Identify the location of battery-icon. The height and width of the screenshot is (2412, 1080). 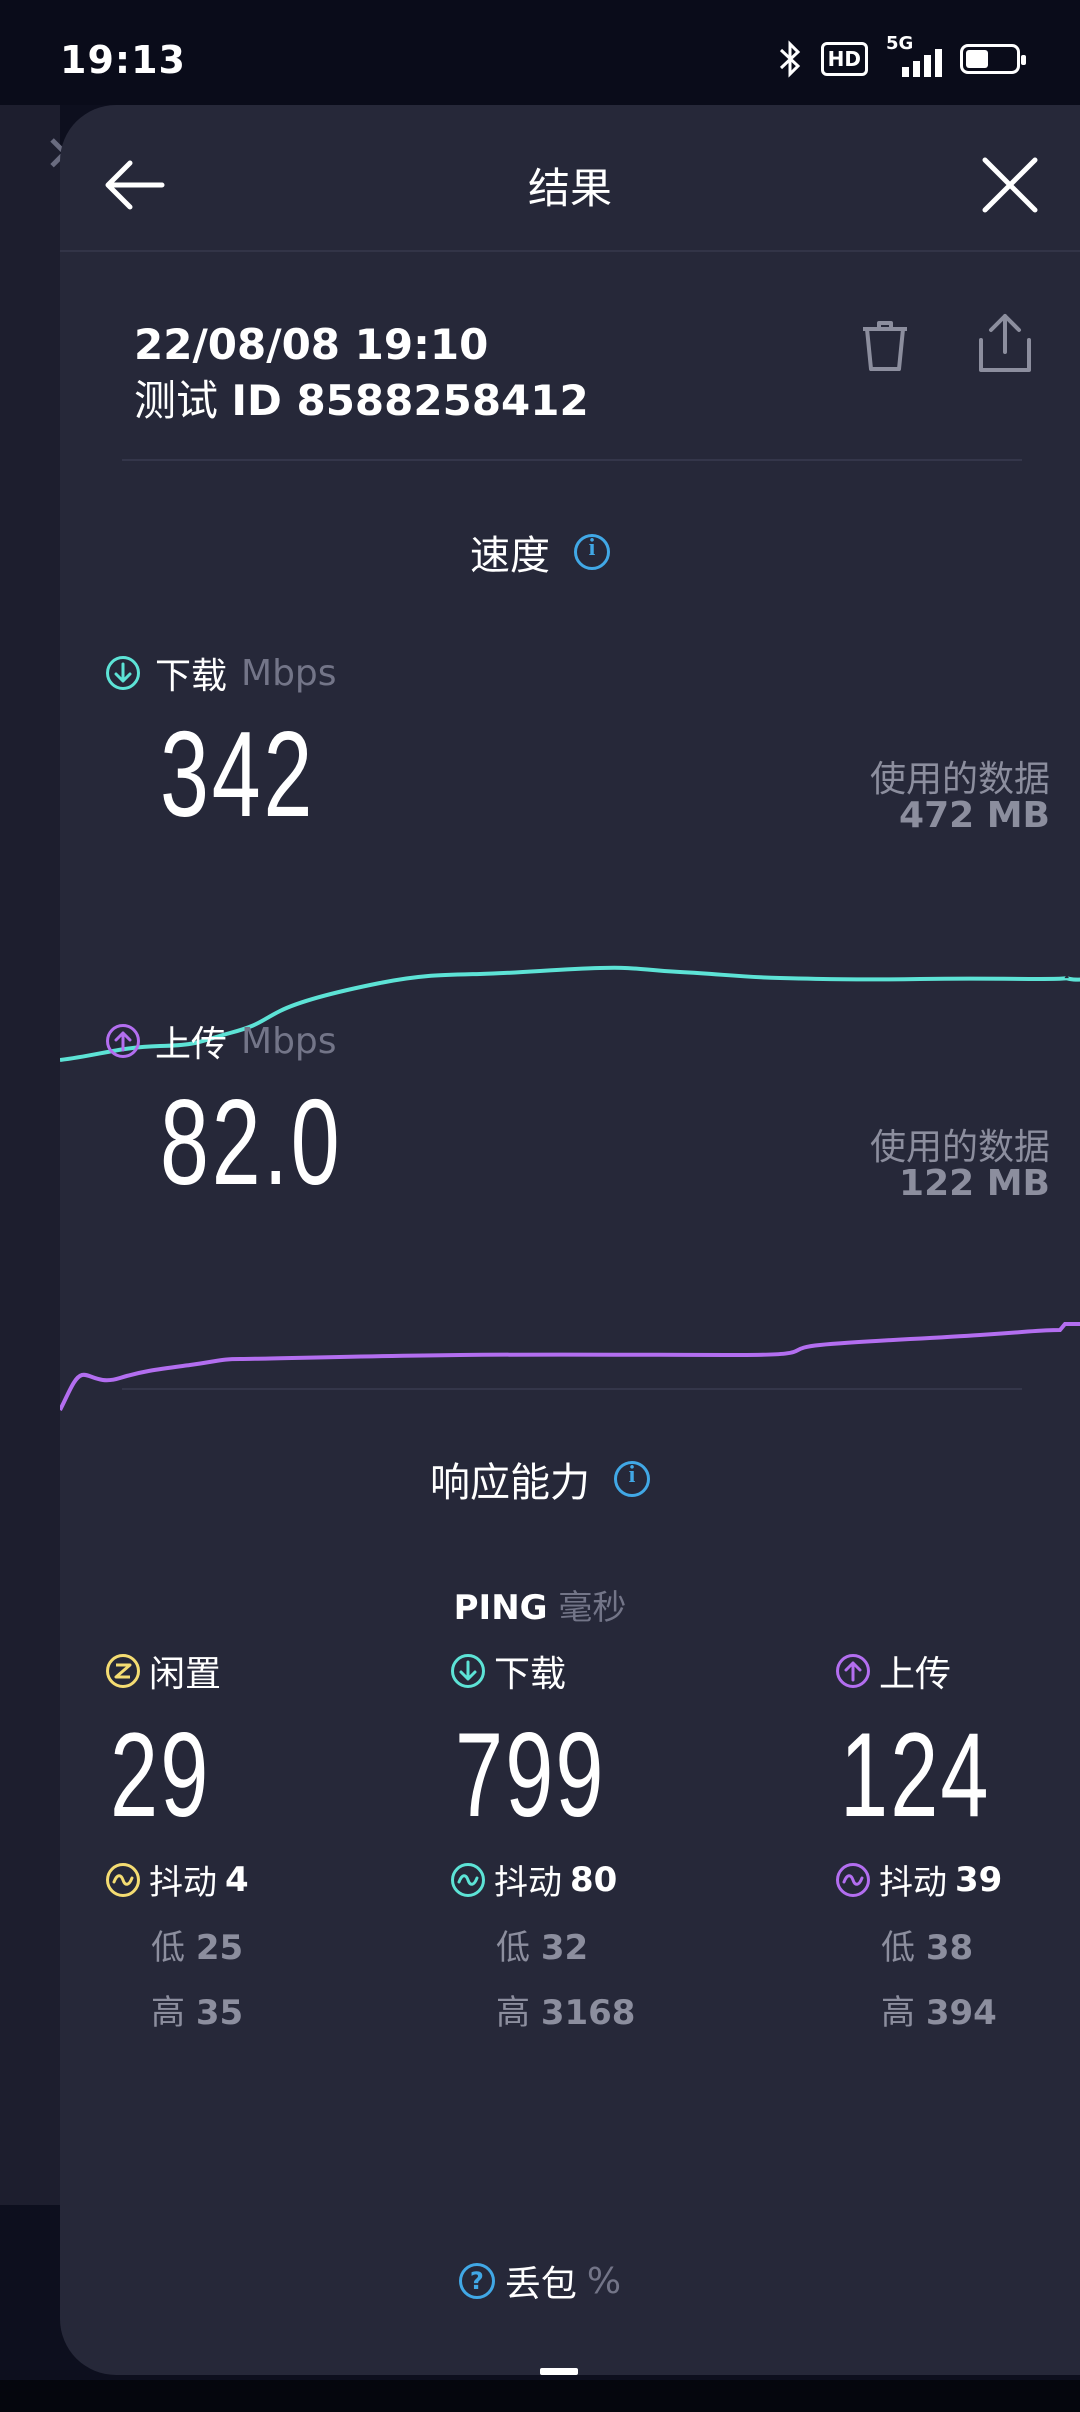
(993, 59).